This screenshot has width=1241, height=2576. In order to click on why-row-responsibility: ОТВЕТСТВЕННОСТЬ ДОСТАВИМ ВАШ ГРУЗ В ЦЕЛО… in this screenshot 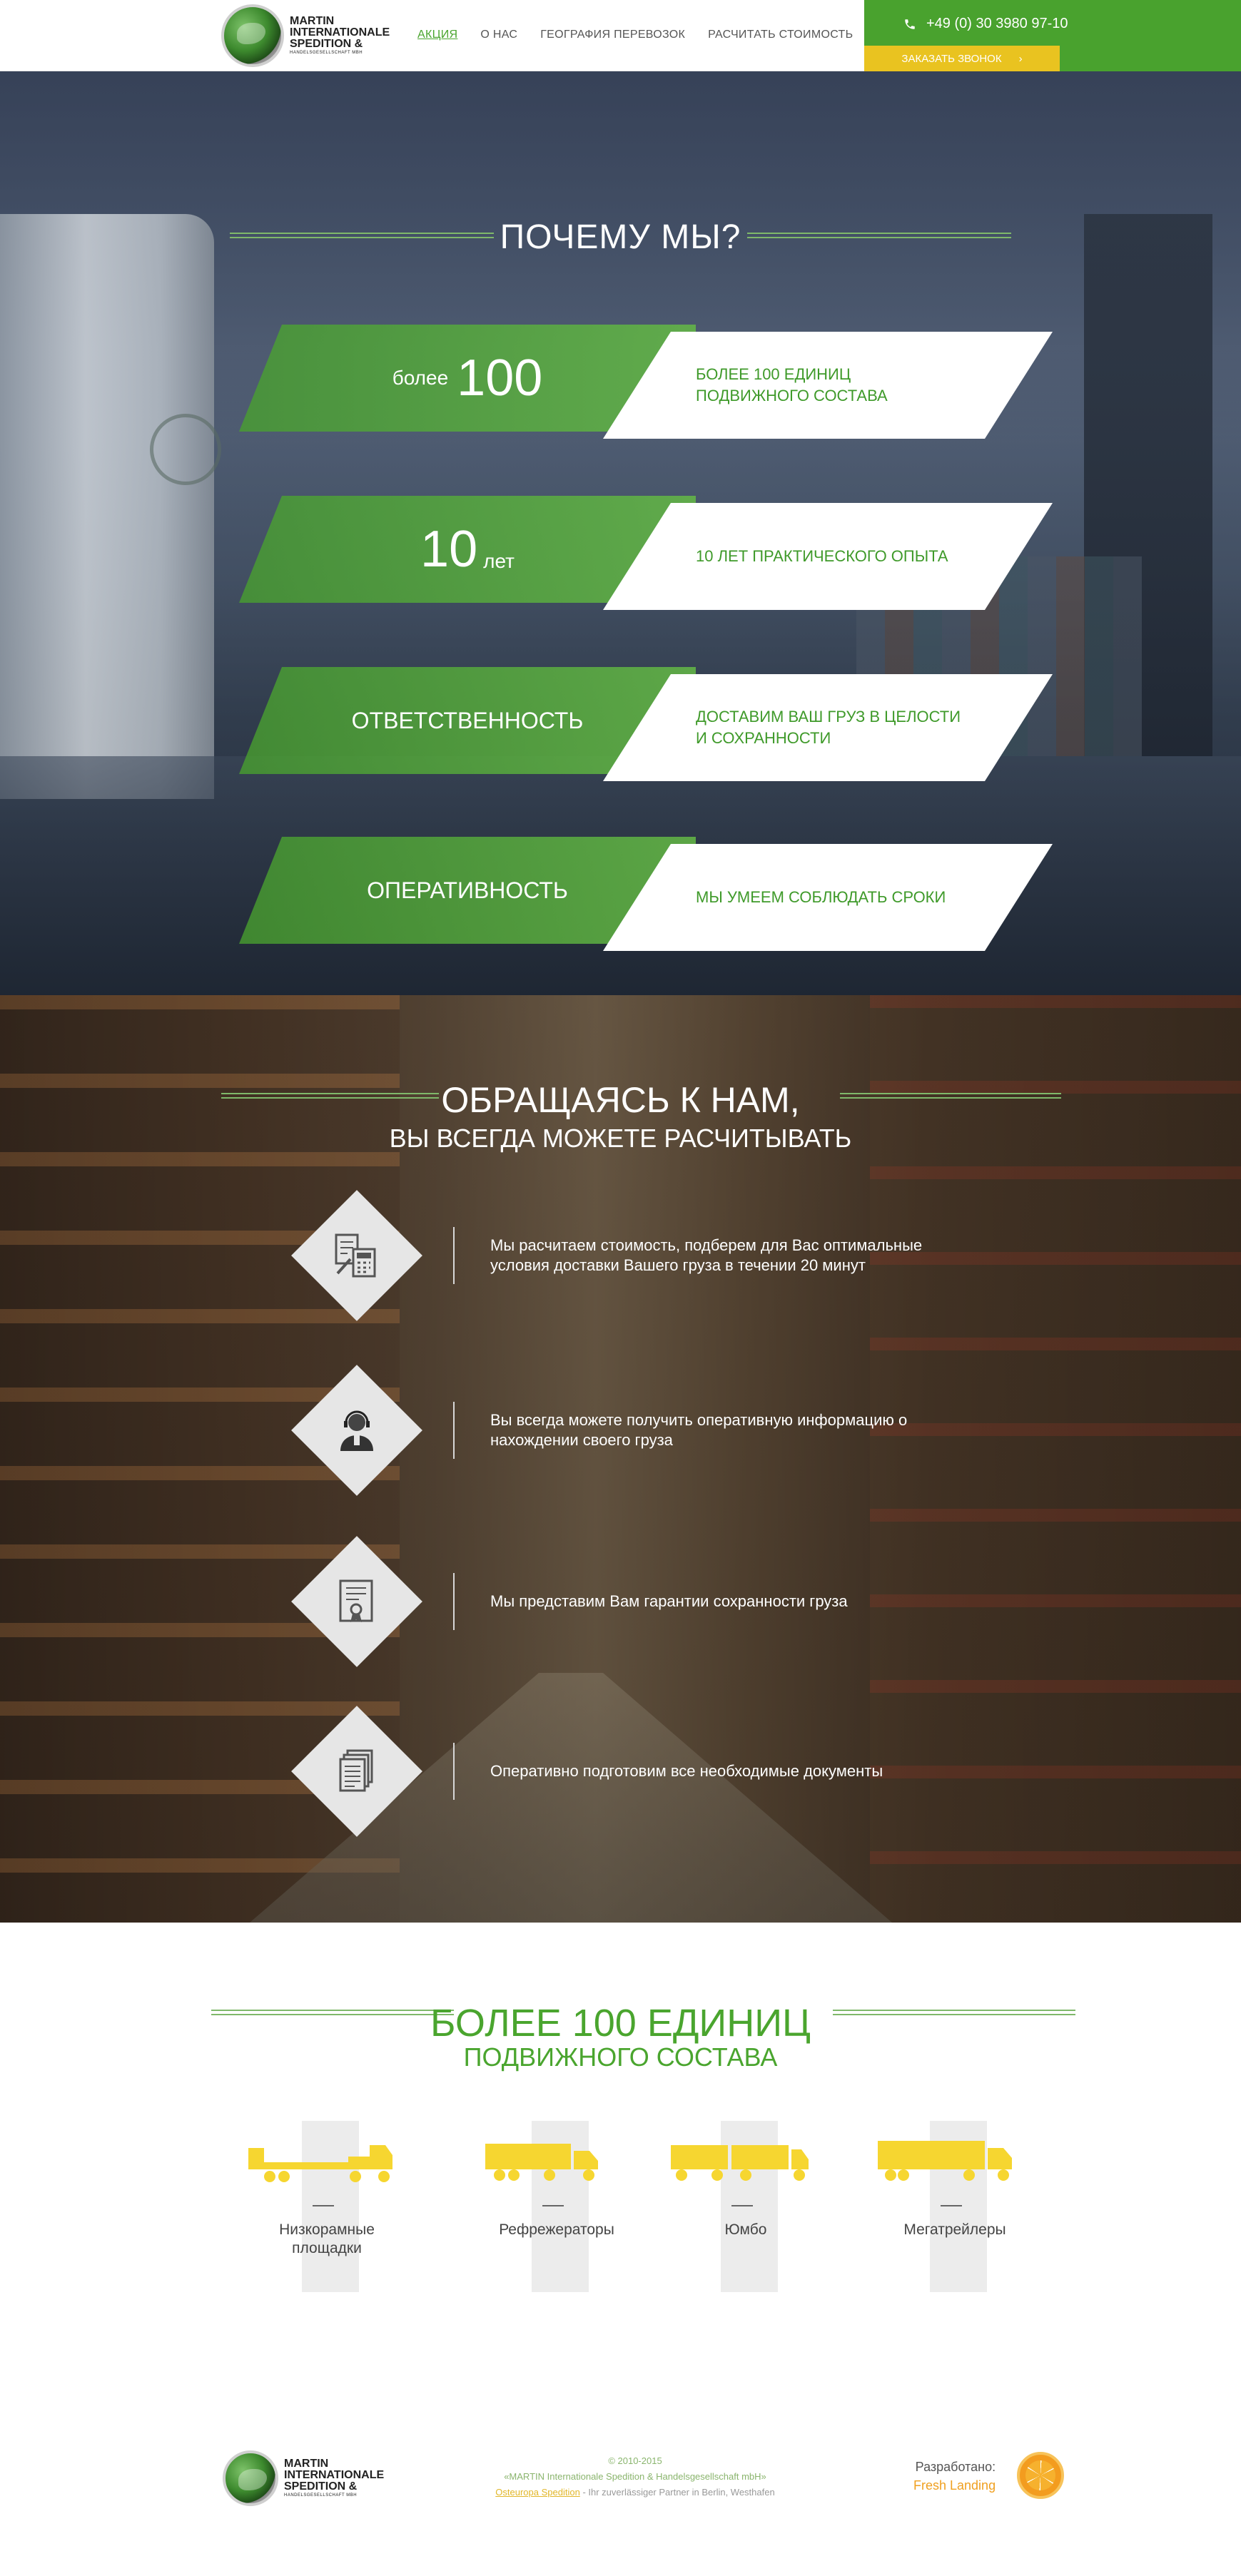, I will do `click(646, 720)`.